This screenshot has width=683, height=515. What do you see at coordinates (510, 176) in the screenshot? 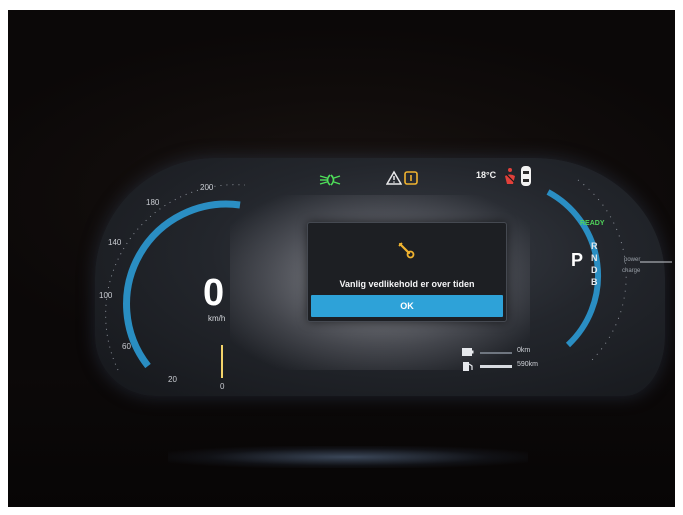
I see `seatbelt-warning-icon` at bounding box center [510, 176].